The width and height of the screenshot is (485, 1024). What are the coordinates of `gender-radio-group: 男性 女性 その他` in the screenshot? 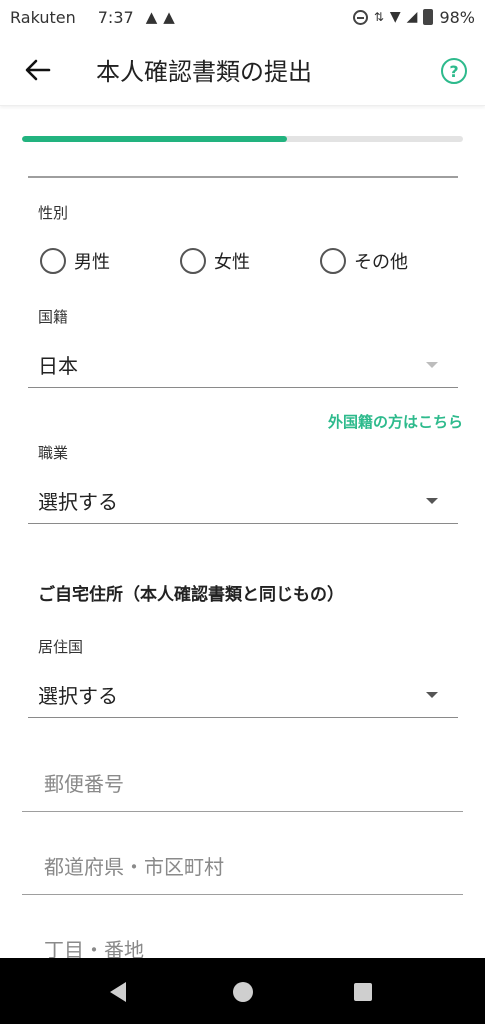 It's located at (250, 263).